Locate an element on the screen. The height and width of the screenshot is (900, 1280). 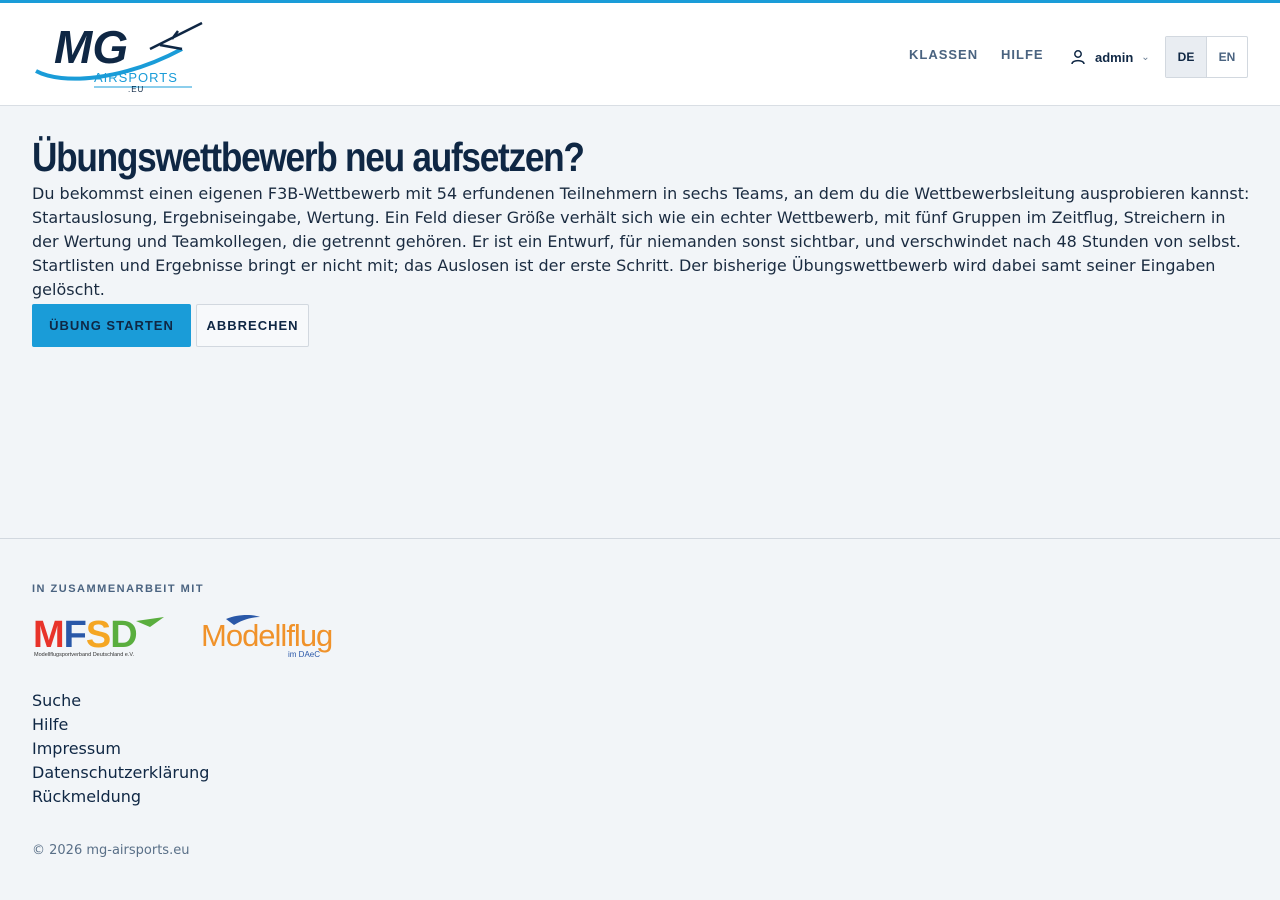
language-de-button: DE is located at coordinates (1186, 57).